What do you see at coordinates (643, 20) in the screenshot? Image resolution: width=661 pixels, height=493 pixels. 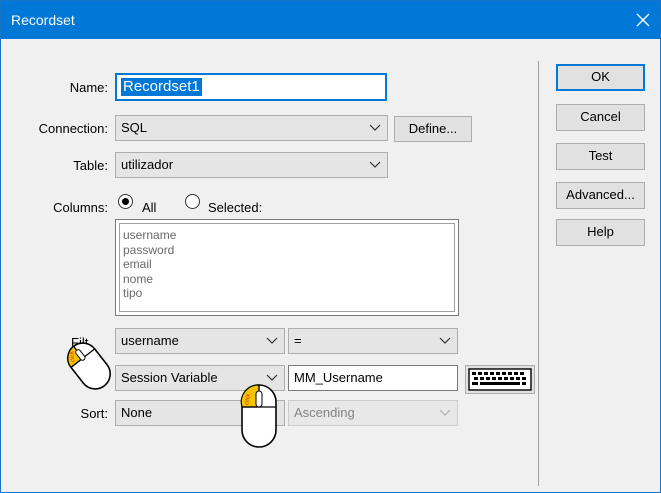 I see `close-icon` at bounding box center [643, 20].